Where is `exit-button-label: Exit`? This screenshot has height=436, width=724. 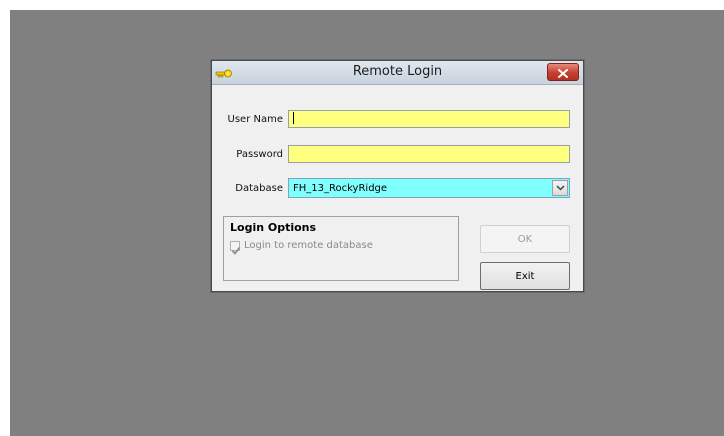
exit-button-label: Exit is located at coordinates (525, 276).